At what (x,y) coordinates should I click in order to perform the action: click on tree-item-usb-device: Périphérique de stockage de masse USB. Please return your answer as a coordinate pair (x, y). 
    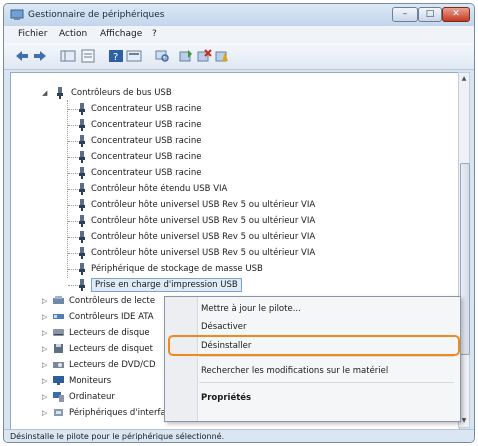
    Looking at the image, I should click on (231, 269).